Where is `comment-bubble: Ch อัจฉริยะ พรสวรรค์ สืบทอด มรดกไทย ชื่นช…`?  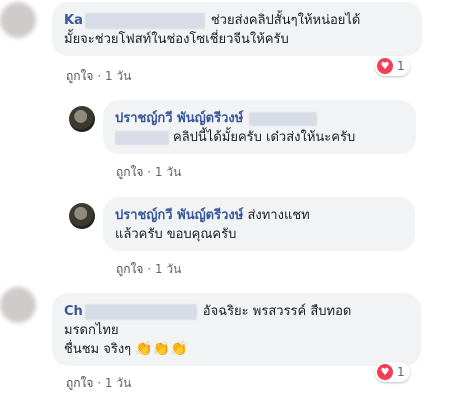 comment-bubble: Ch อัจฉริยะ พรสวรรค์ สืบทอด มรดกไทย ชื่นช… is located at coordinates (236, 329).